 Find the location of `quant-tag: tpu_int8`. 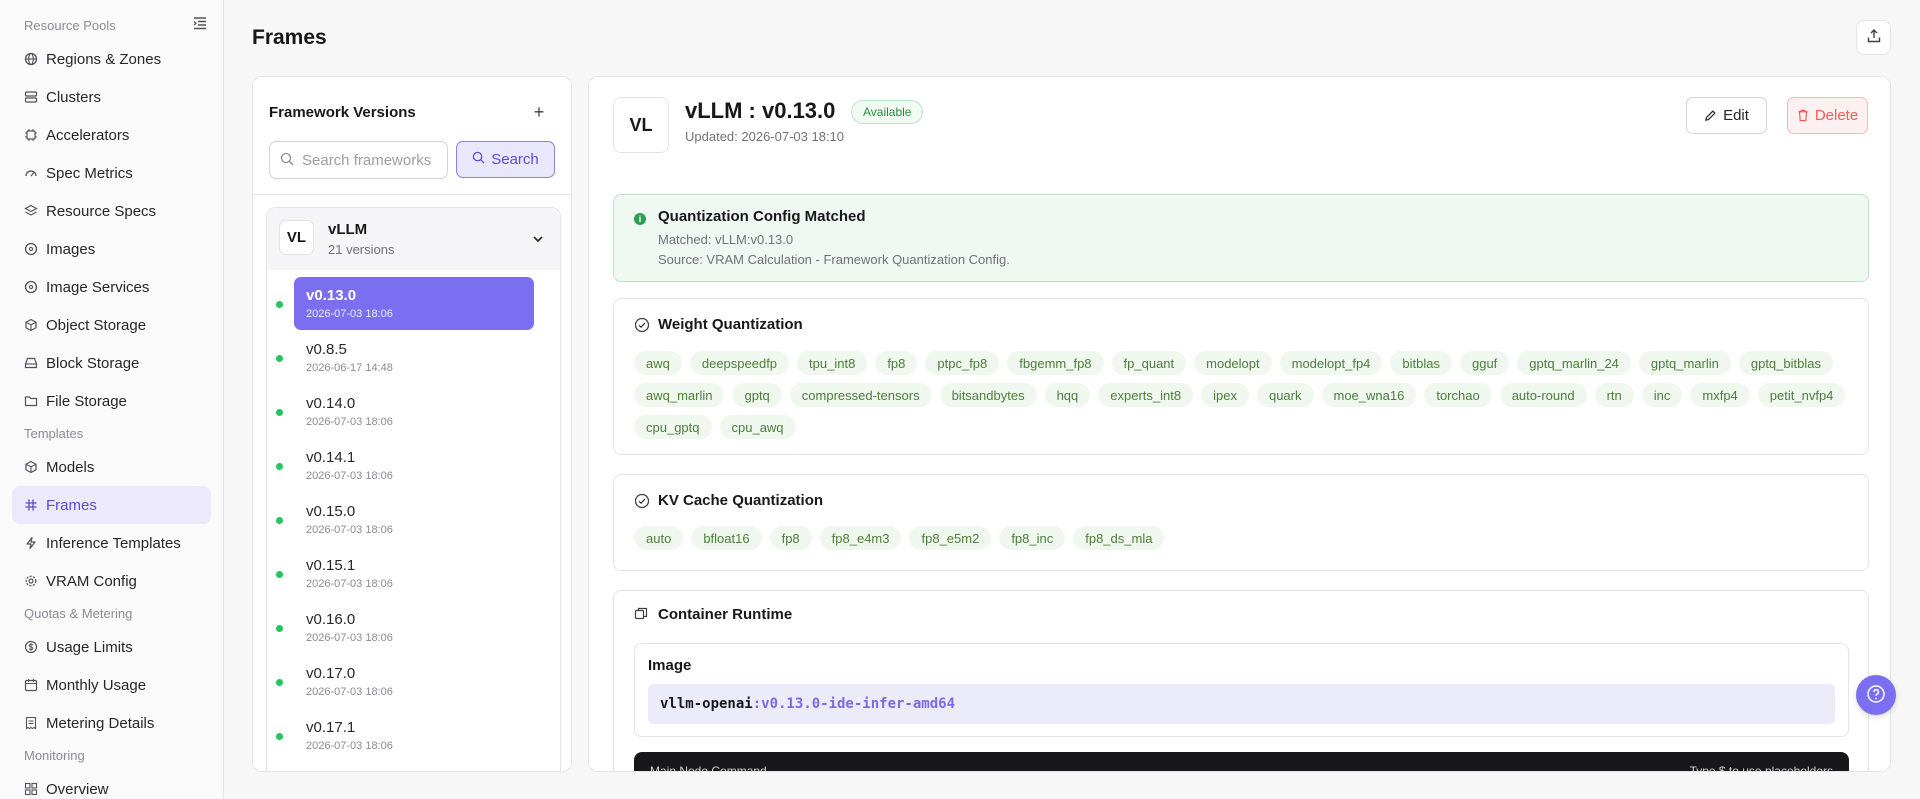

quant-tag: tpu_int8 is located at coordinates (832, 363).